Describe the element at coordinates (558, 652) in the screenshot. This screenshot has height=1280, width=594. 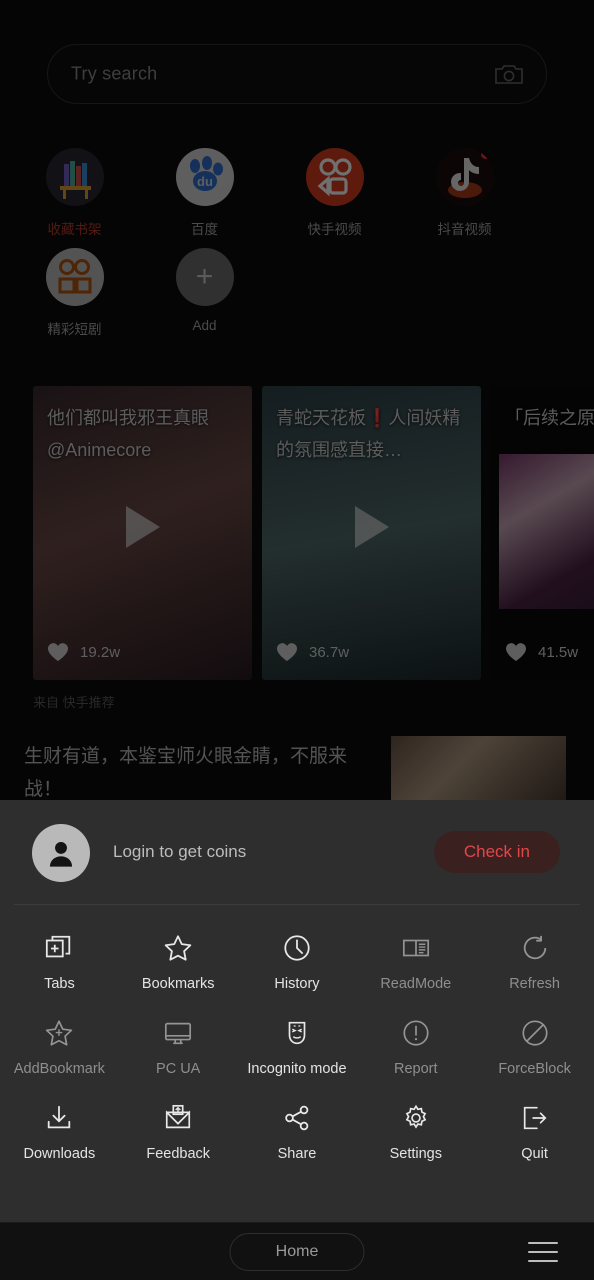
I see `like-count: 41.5w` at that location.